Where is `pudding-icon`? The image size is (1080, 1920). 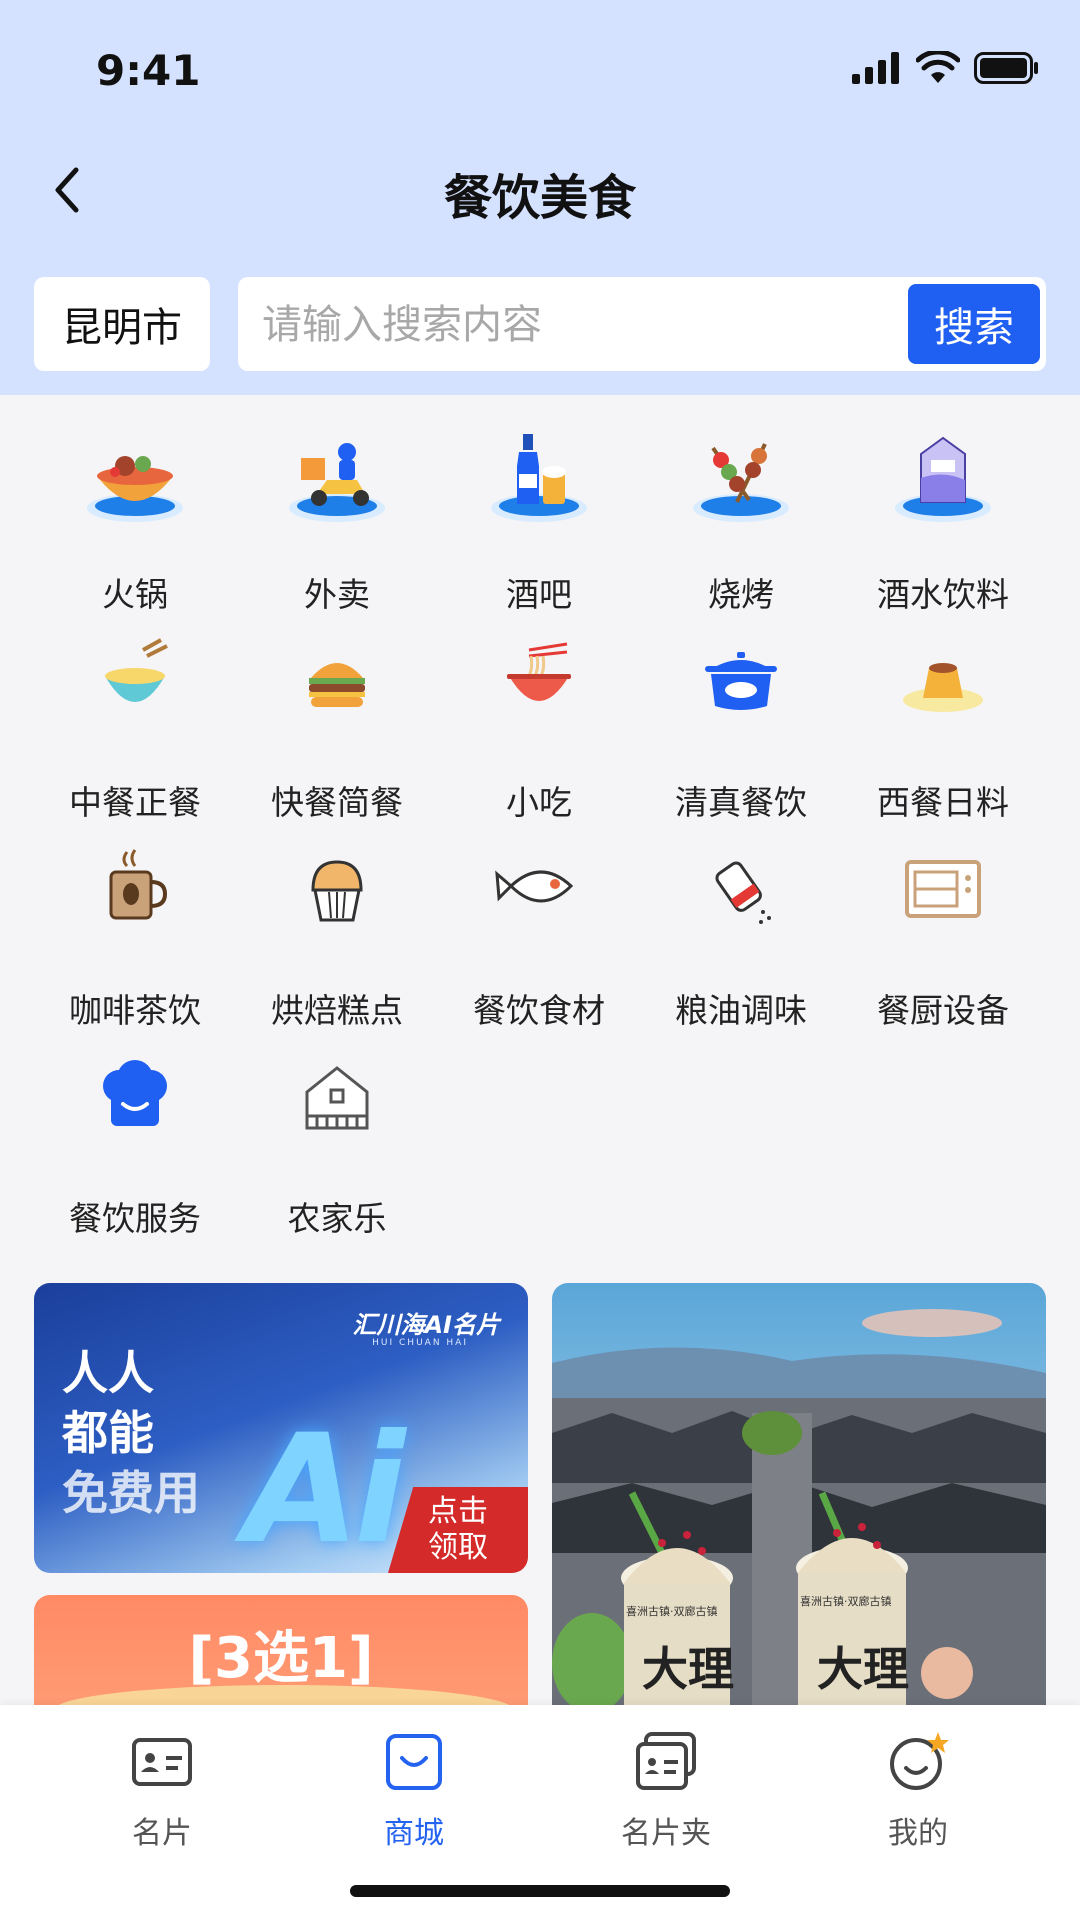 pudding-icon is located at coordinates (943, 687).